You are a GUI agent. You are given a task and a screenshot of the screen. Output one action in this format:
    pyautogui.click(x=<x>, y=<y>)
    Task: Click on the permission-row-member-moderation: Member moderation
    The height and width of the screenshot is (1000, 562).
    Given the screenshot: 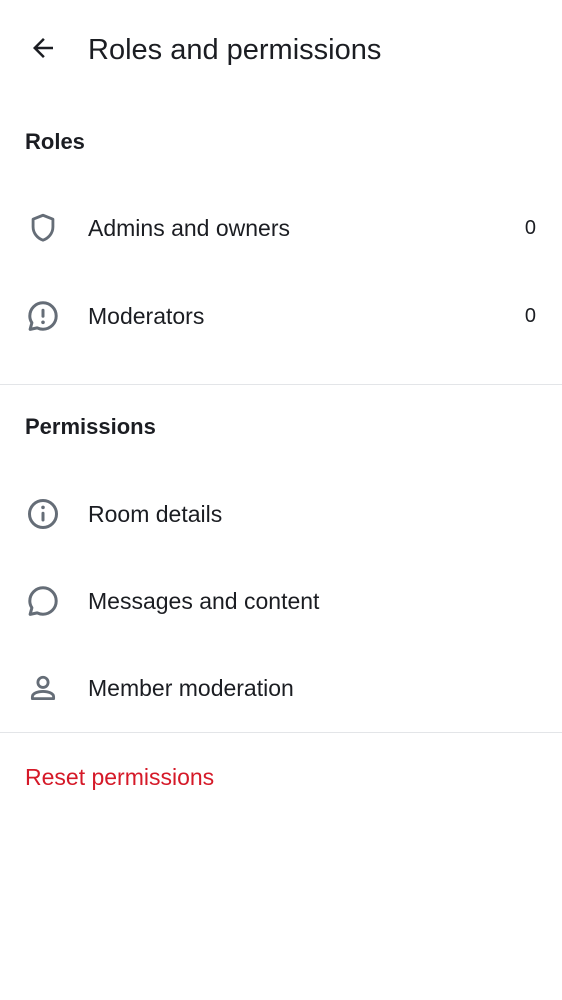 What is the action you would take?
    pyautogui.click(x=281, y=688)
    